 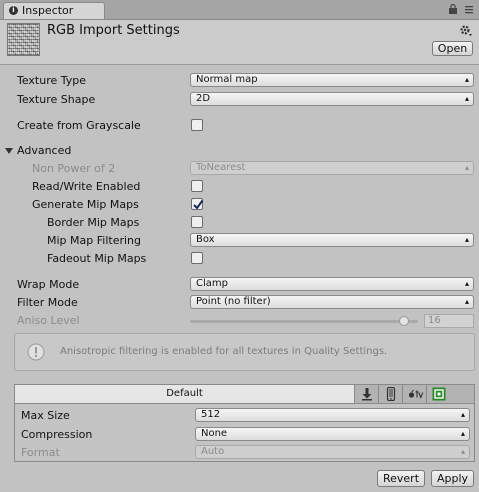 I want to click on compression-dropdown: None ▴︎, so click(x=332, y=434).